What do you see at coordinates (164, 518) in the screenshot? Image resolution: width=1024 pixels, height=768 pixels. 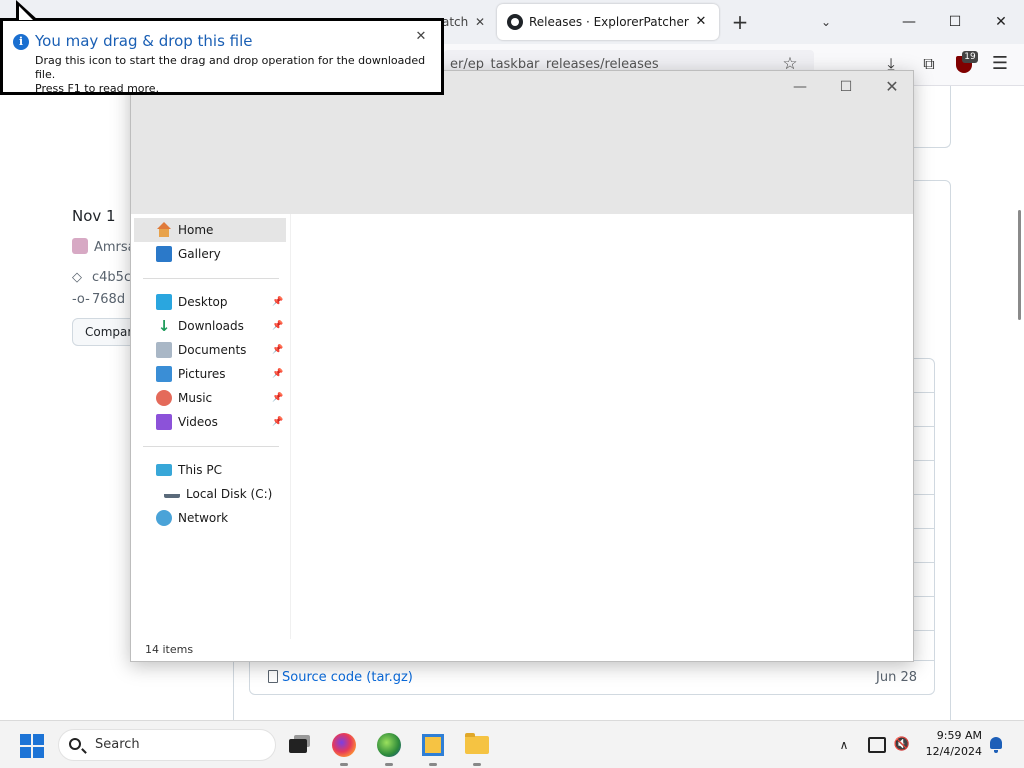 I see `network-icon` at bounding box center [164, 518].